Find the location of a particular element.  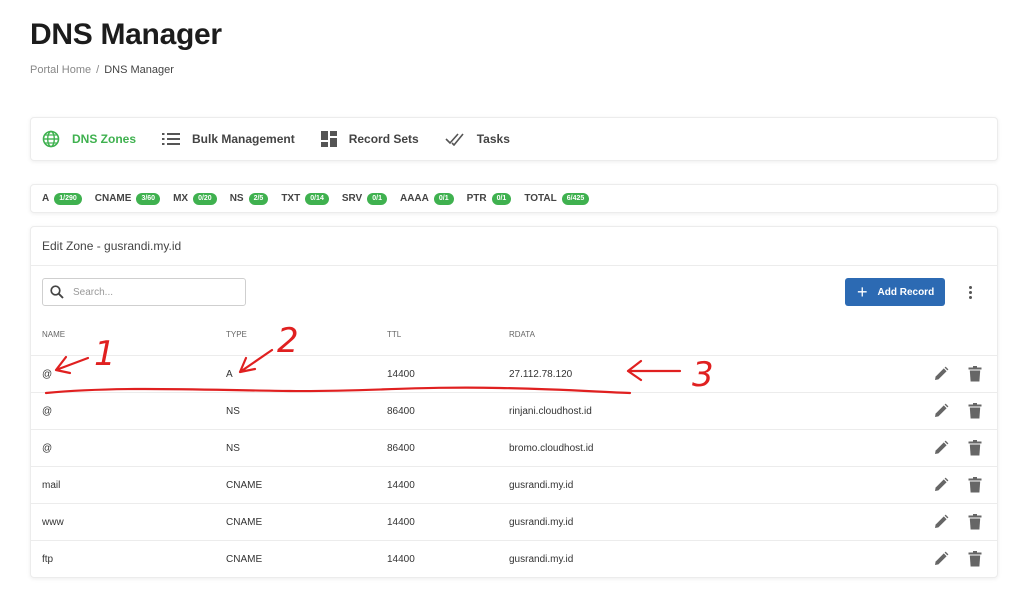

record-name: ftp is located at coordinates (48, 559).